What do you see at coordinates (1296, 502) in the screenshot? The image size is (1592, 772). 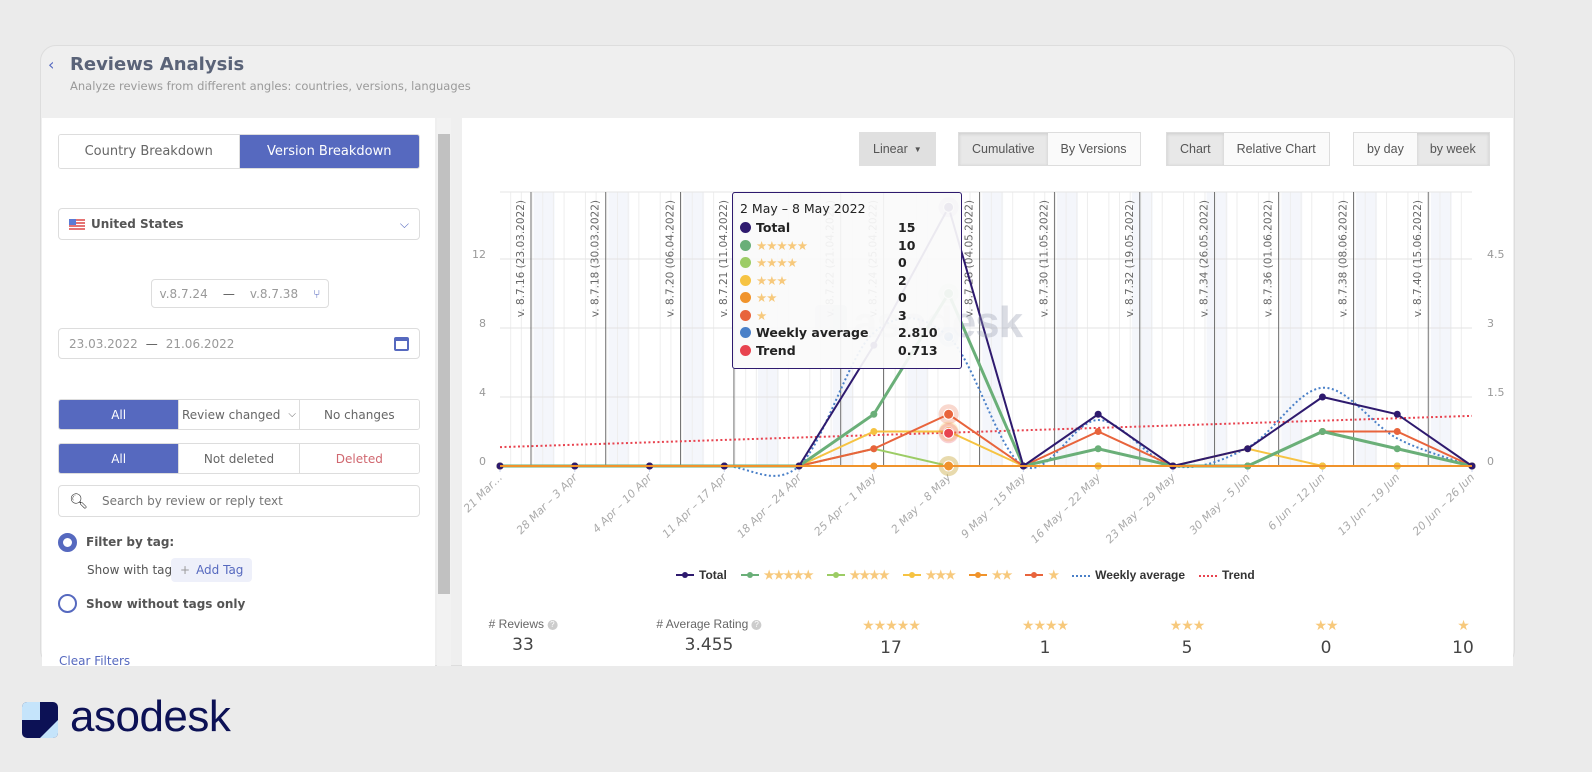 I see `x-tick-label: 6 Jun – 12 Jun` at bounding box center [1296, 502].